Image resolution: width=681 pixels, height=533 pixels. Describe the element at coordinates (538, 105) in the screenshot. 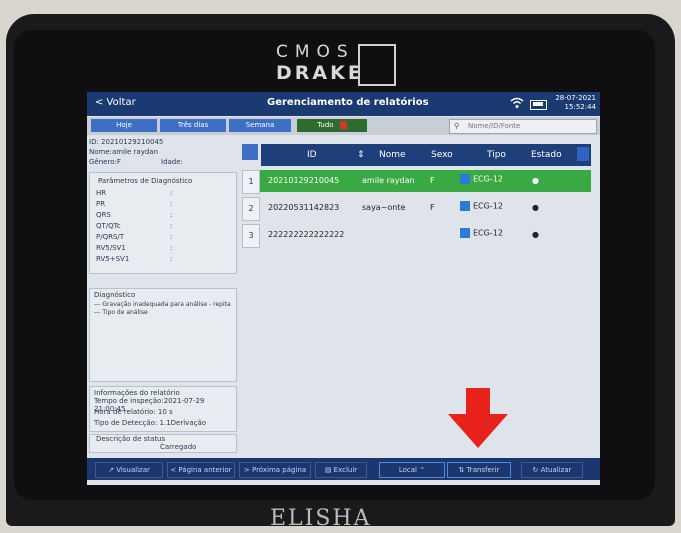

I see `battery-icon` at that location.